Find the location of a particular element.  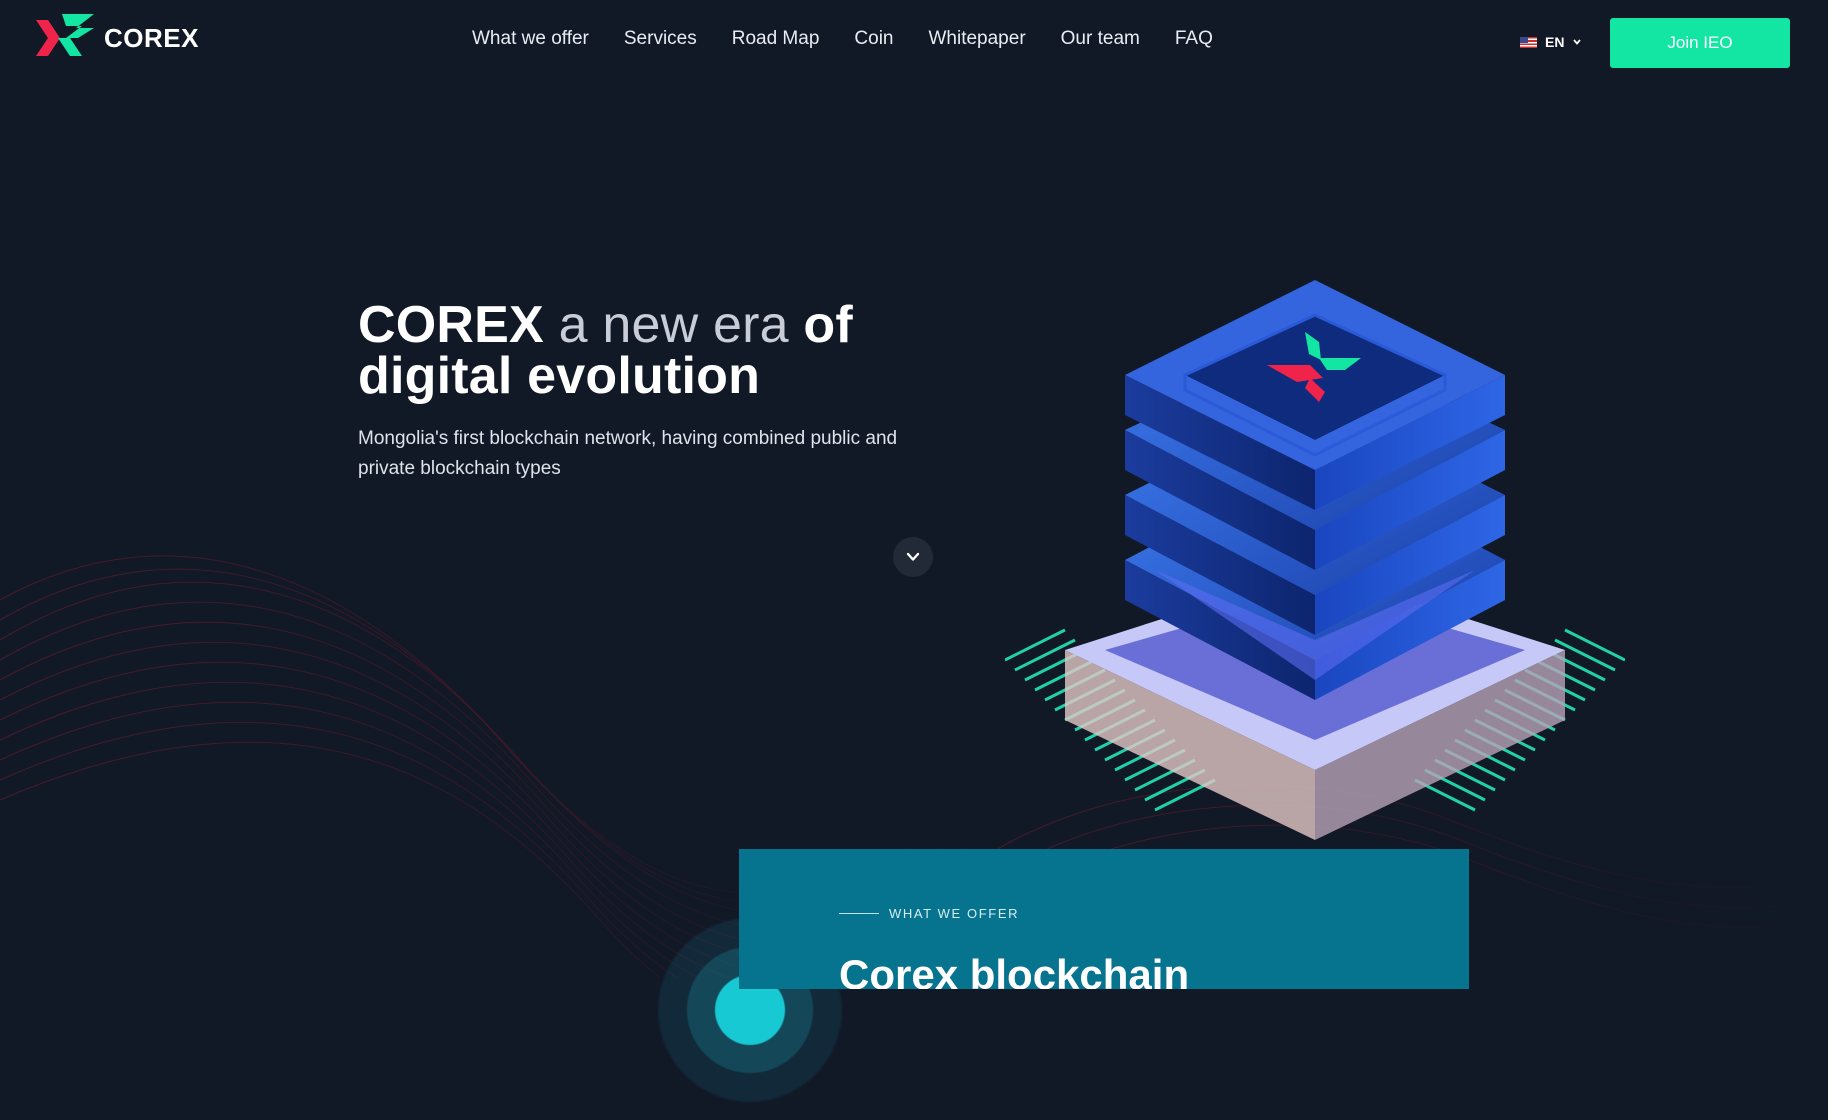

hero-title-of: of is located at coordinates (828, 325).